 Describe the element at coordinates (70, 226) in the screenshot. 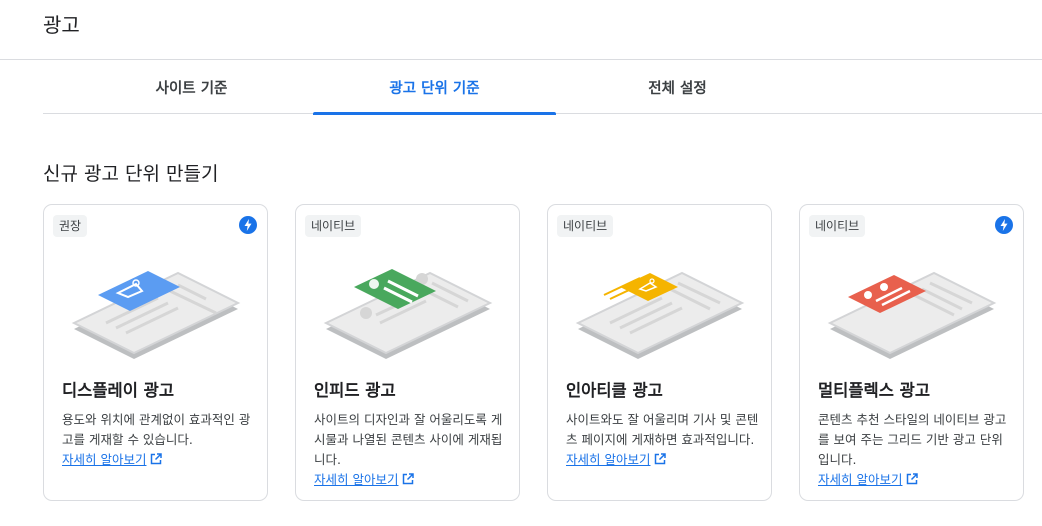

I see `recommended-badge: 권장` at that location.